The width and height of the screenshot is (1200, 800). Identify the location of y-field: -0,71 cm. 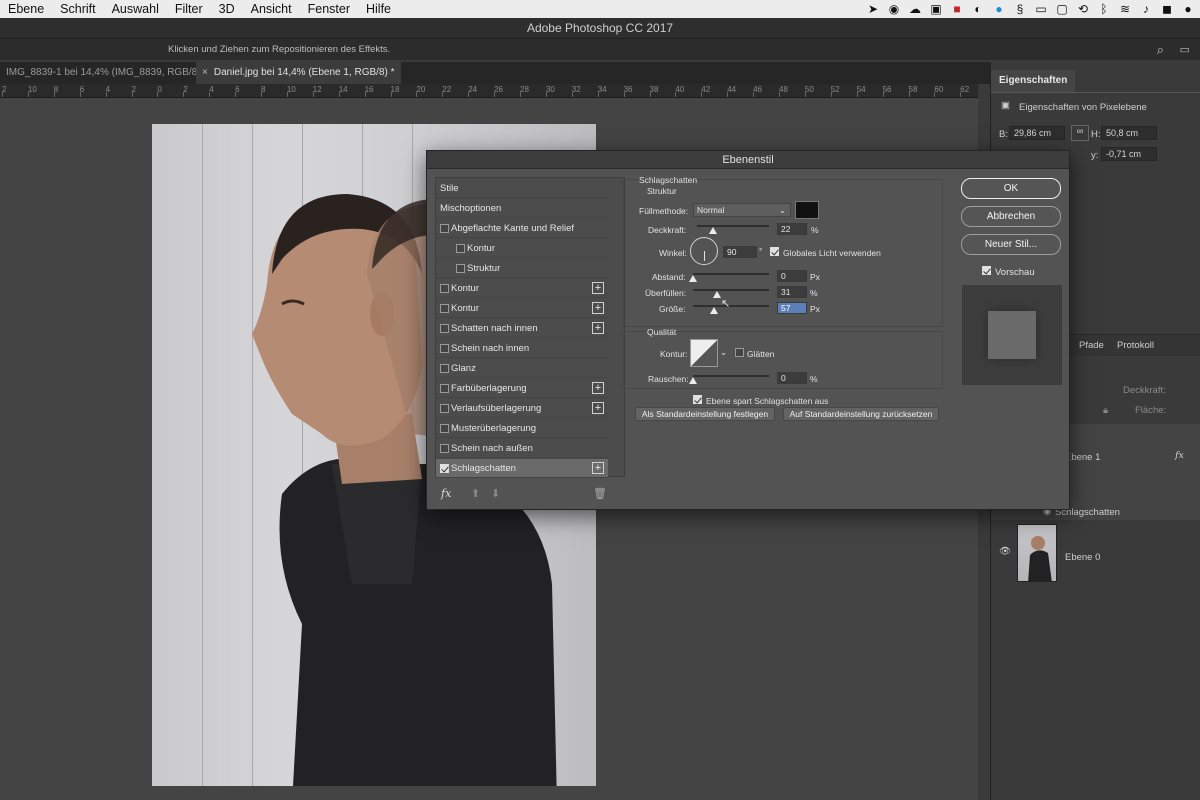
(1129, 154).